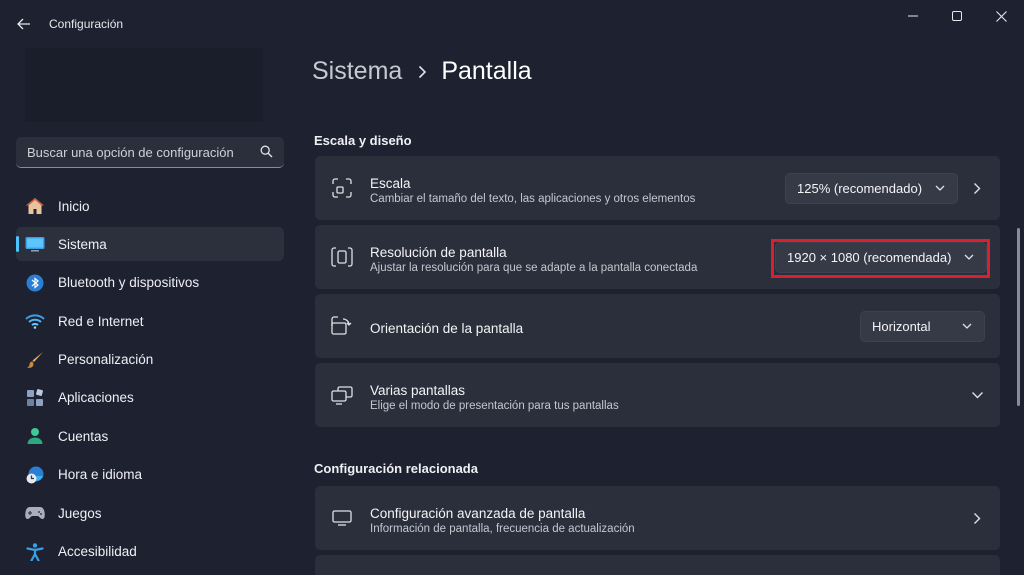 The image size is (1024, 575). Describe the element at coordinates (901, 326) in the screenshot. I see `orientation-dropdown-value: Horizontal` at that location.